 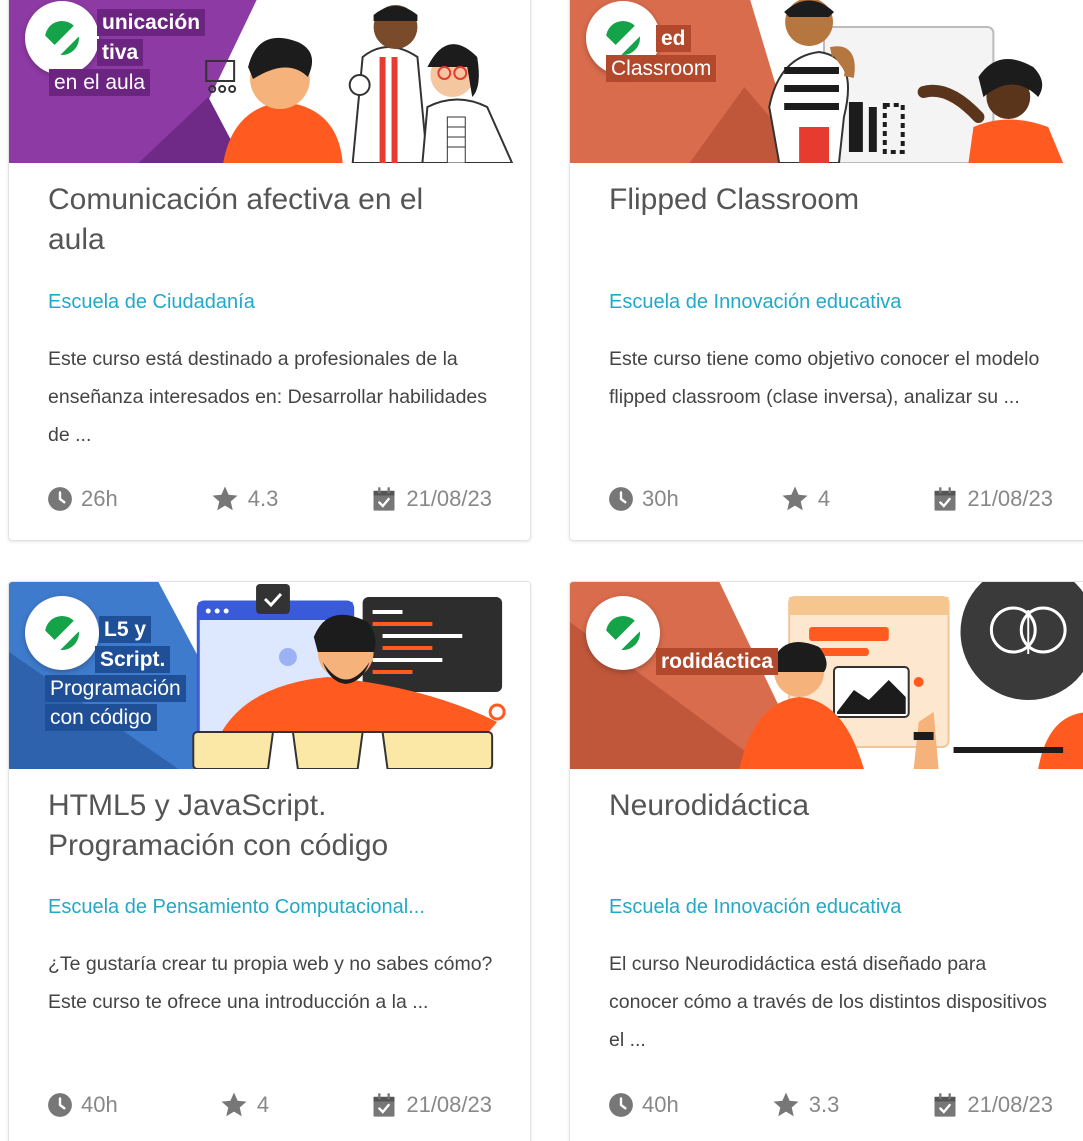 I want to click on banner-label: L5 y, so click(x=125, y=630).